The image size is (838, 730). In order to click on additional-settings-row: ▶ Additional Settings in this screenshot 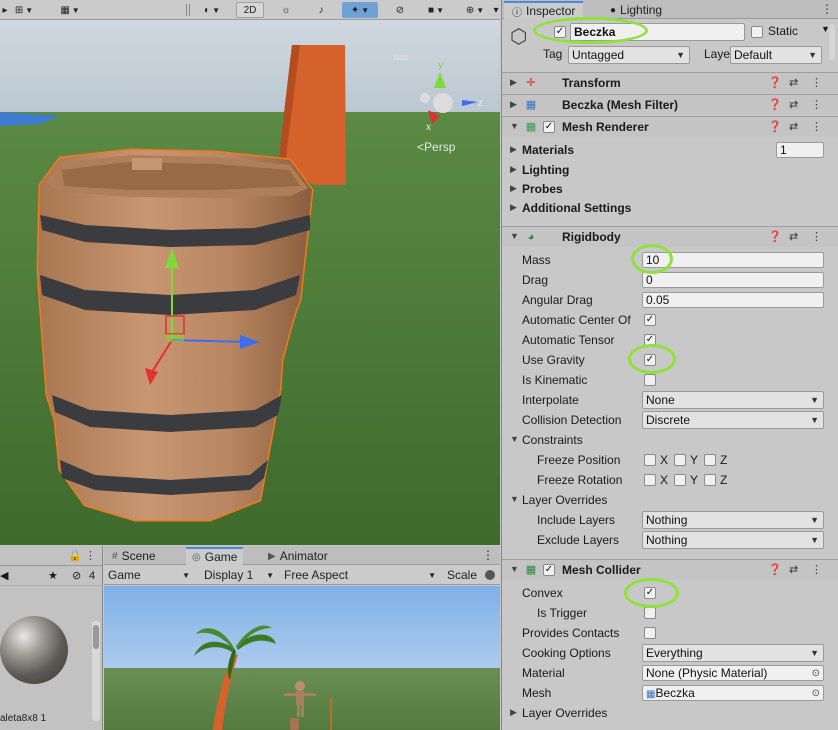, I will do `click(670, 208)`.